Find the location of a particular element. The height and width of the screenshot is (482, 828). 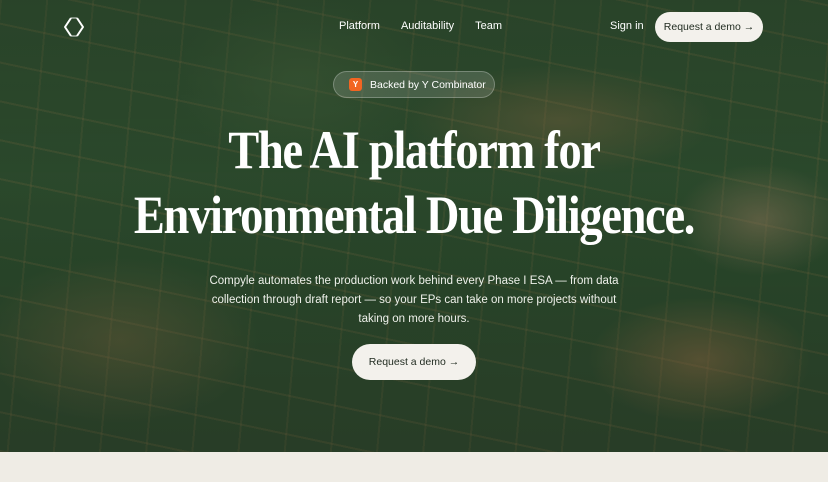

nav-links: Platform Auditability Team is located at coordinates (420, 26).